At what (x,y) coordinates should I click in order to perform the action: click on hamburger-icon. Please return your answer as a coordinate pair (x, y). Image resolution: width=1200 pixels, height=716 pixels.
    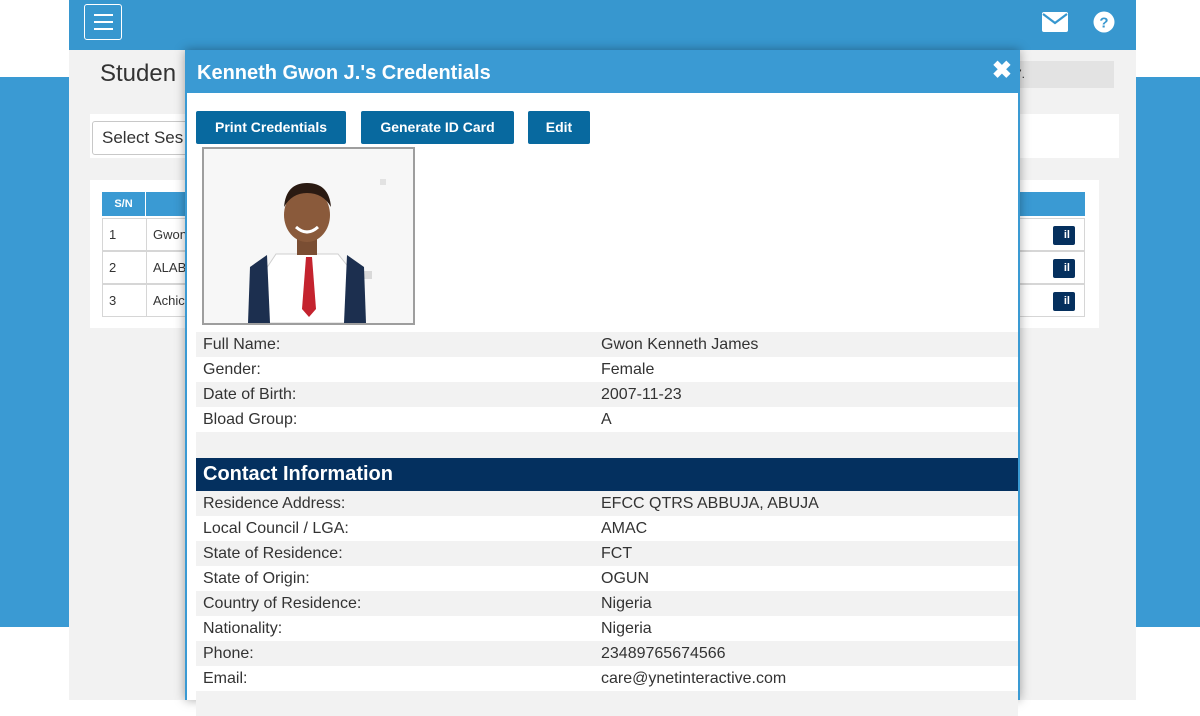
    Looking at the image, I should click on (103, 15).